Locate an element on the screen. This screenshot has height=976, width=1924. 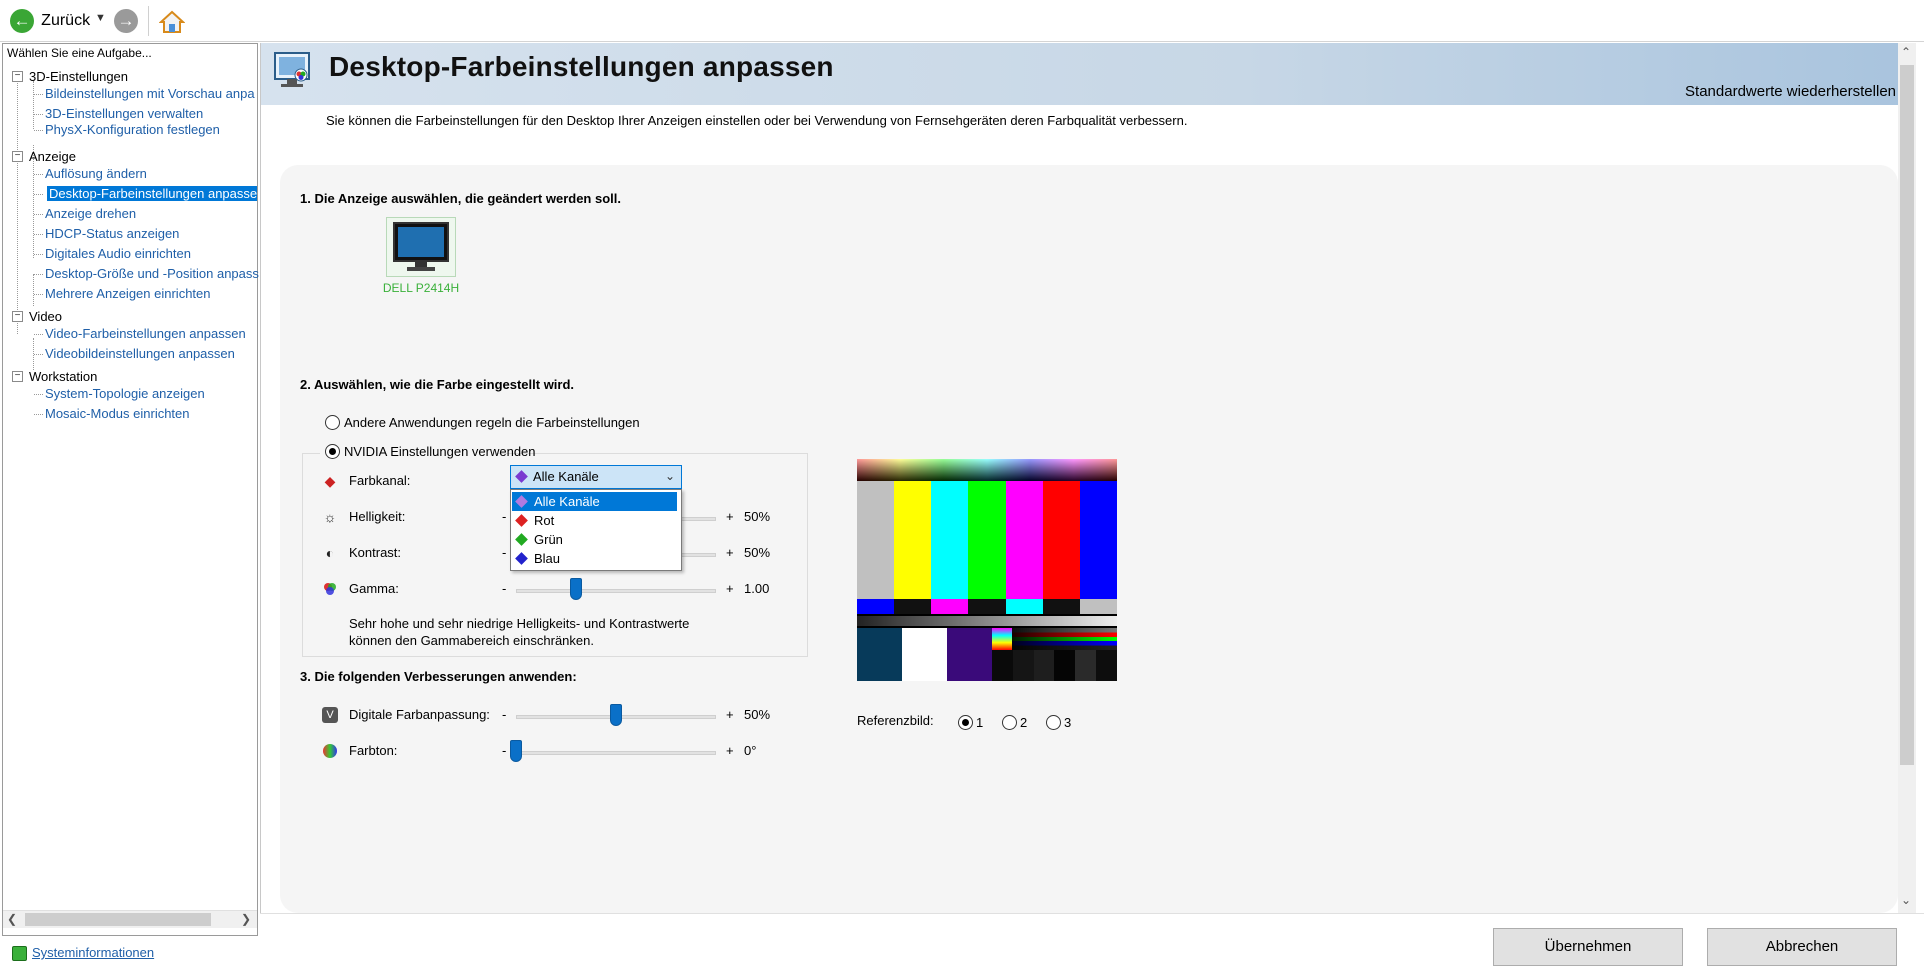
hue-minus: - is located at coordinates (504, 750).